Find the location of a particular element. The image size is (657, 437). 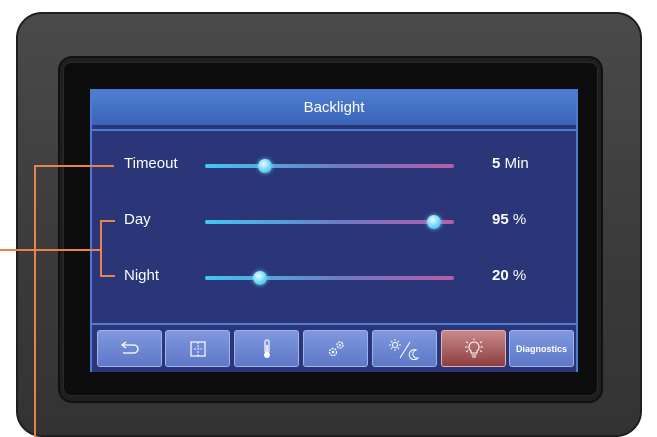

day-value-display: 95 % is located at coordinates (522, 219).